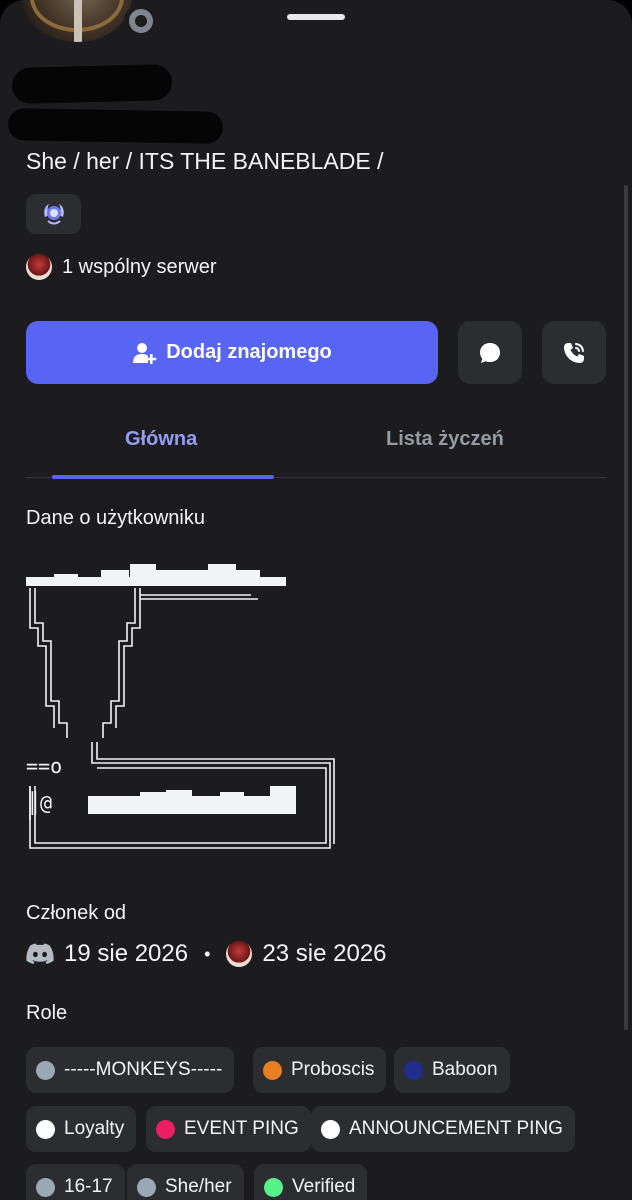 The width and height of the screenshot is (632, 1200). Describe the element at coordinates (161, 439) in the screenshot. I see `tab-main: Główna` at that location.